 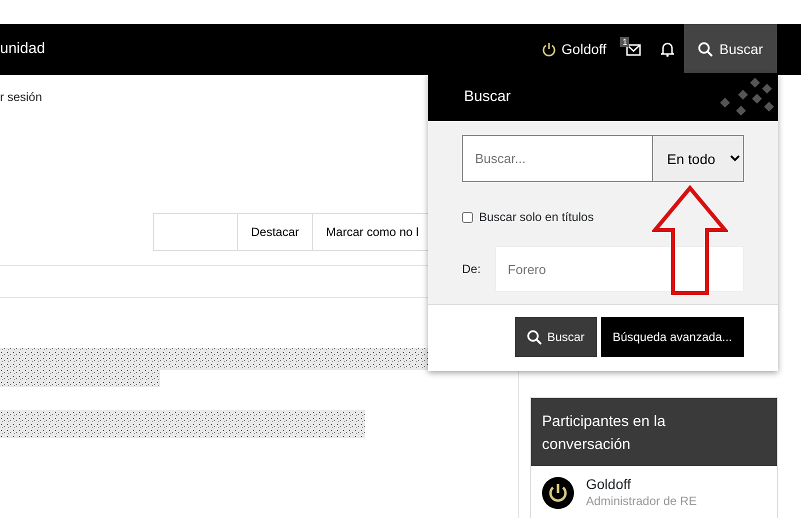 What do you see at coordinates (619, 269) in the screenshot?
I see `member-field: Forero` at bounding box center [619, 269].